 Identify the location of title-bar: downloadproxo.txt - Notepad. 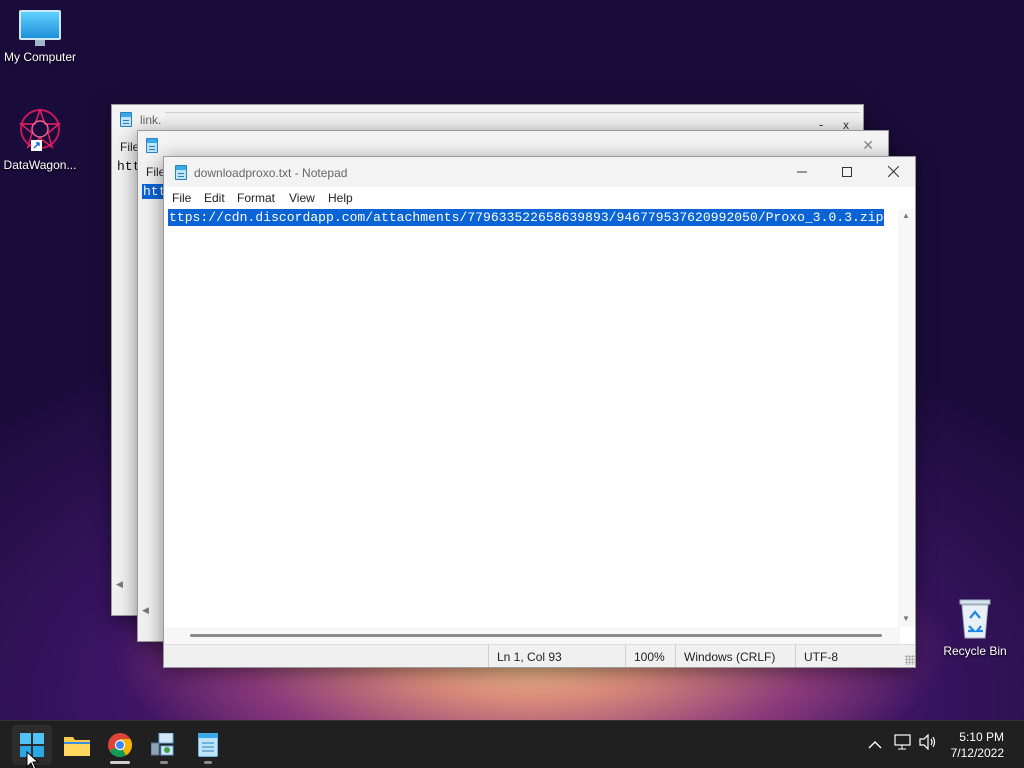
(539, 172).